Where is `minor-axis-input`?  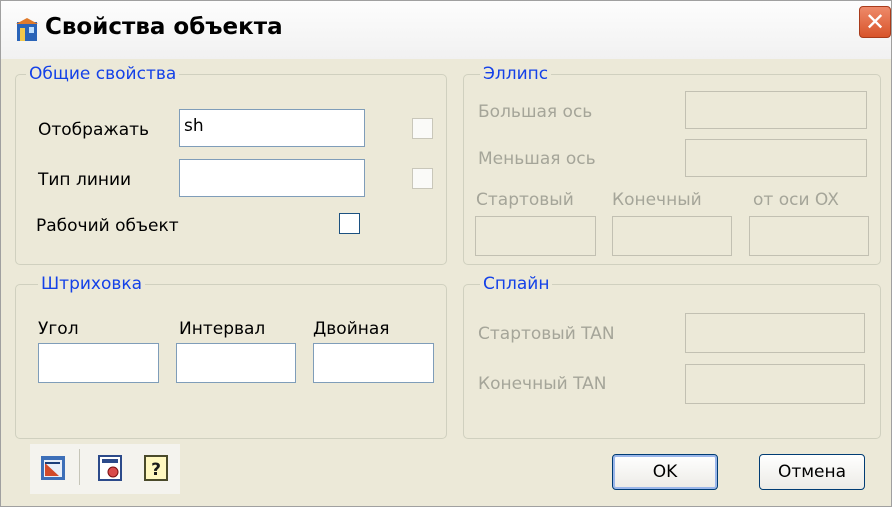 minor-axis-input is located at coordinates (776, 158).